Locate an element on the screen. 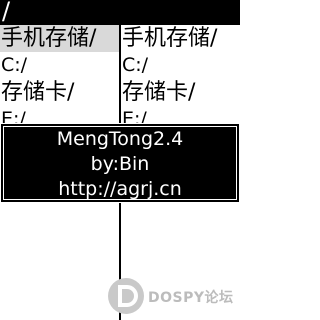 The height and width of the screenshot is (320, 320). website-url: http://agrj.cn is located at coordinates (120, 189).